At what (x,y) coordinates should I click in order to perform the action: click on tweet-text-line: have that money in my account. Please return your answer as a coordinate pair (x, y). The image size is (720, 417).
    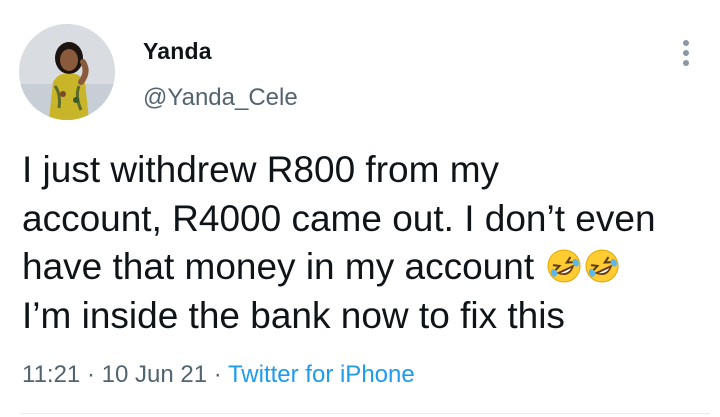
    Looking at the image, I should click on (278, 266).